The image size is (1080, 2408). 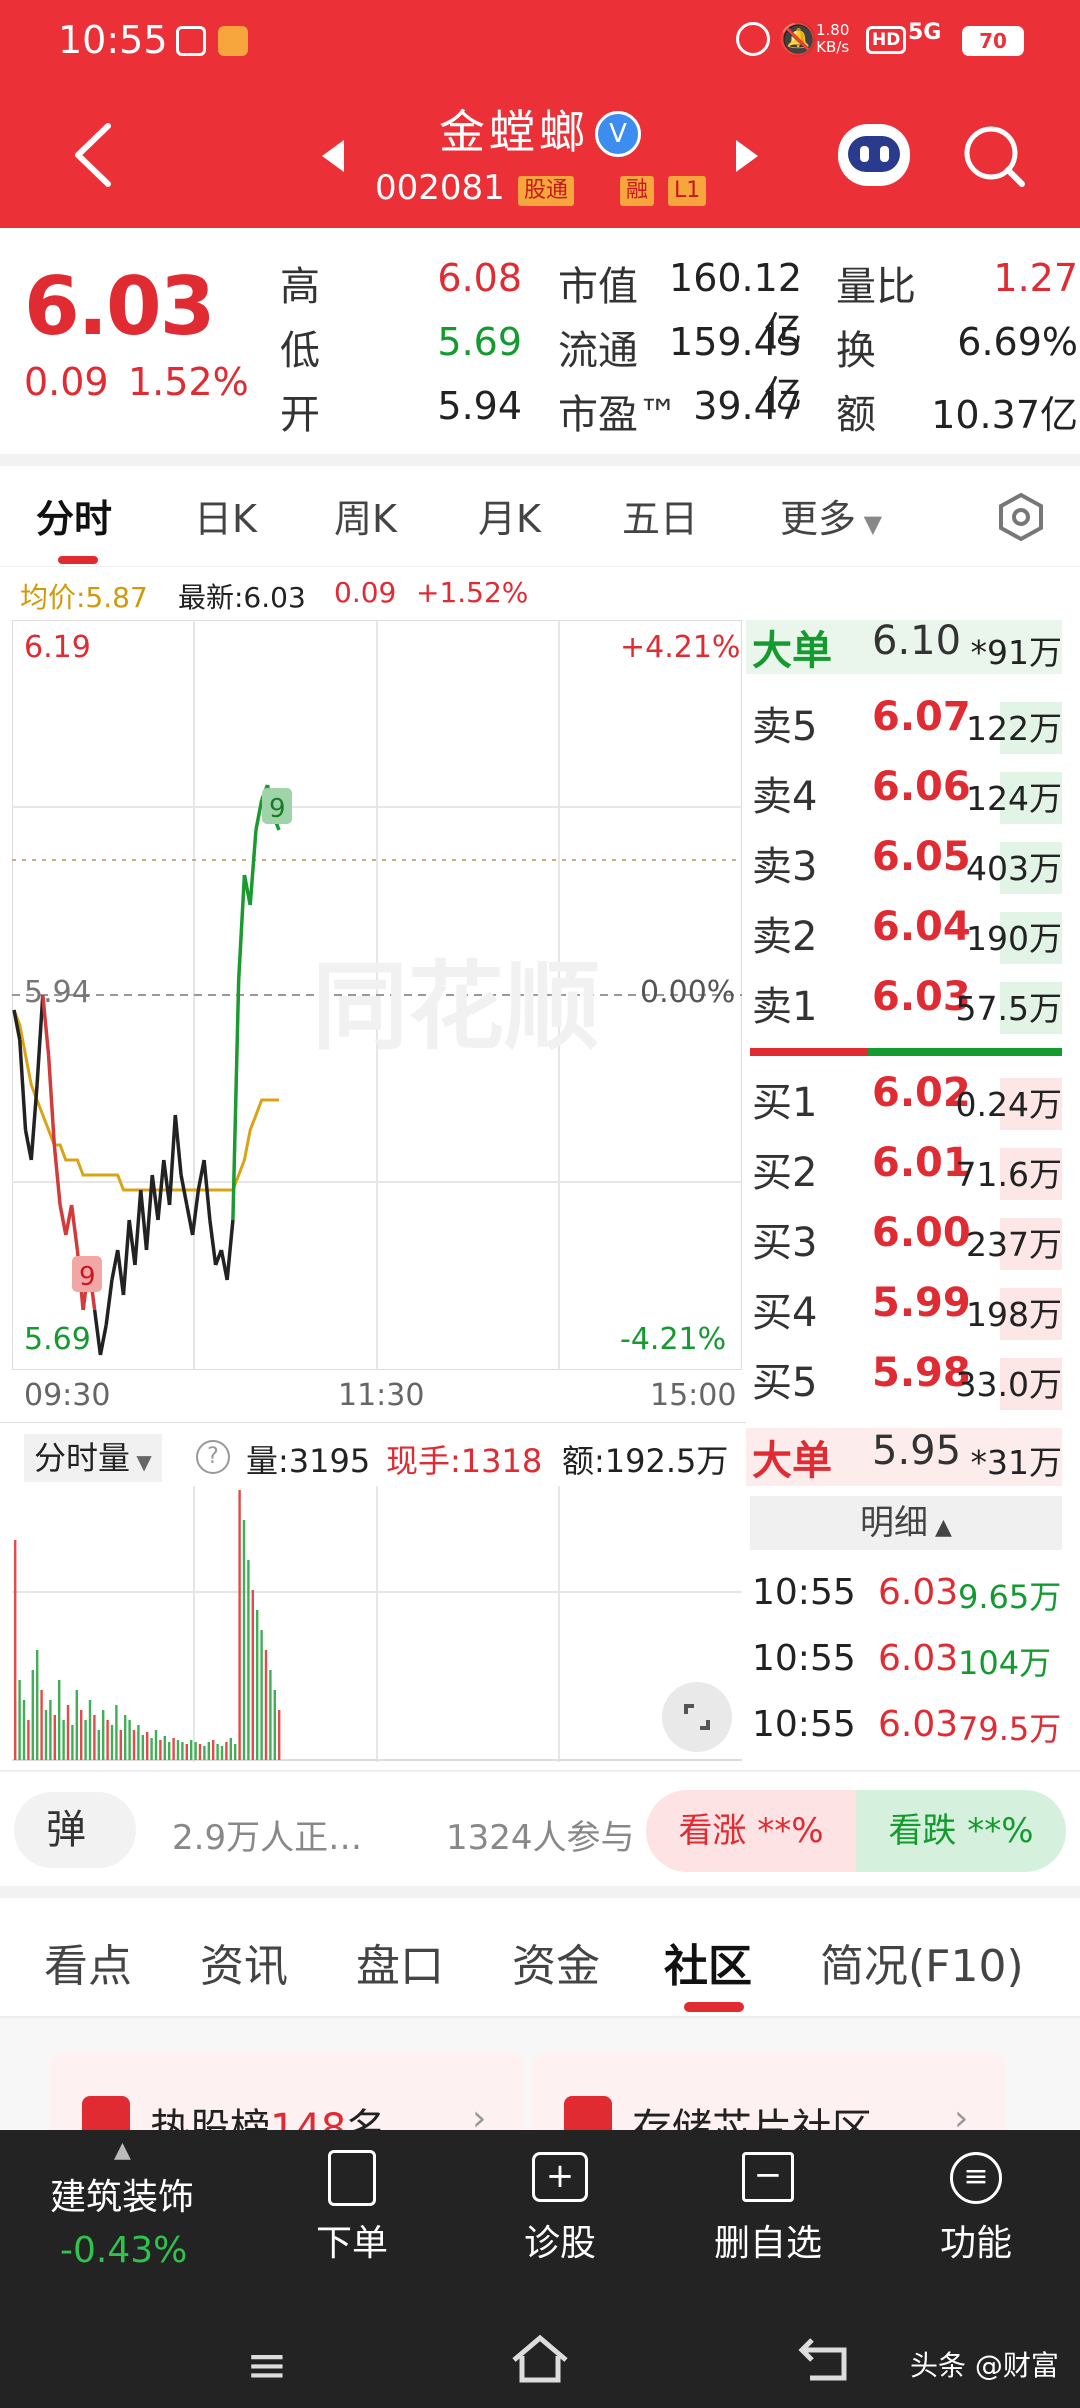 What do you see at coordinates (113, 40) in the screenshot?
I see `status-time: 10:55` at bounding box center [113, 40].